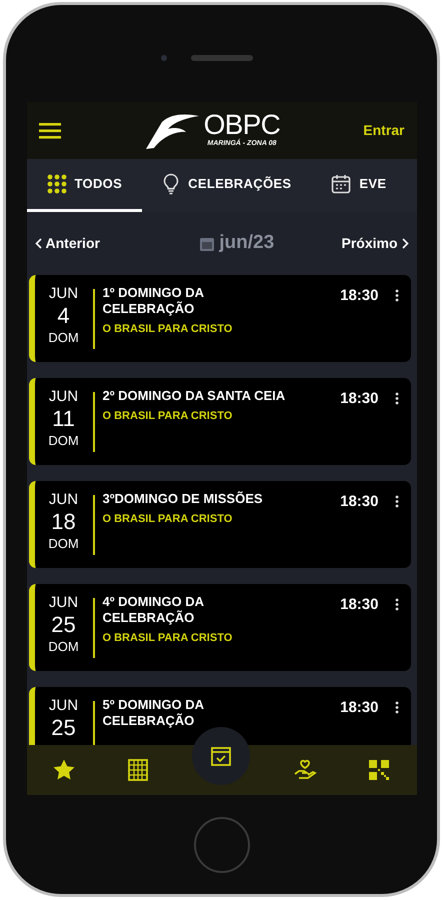  What do you see at coordinates (172, 131) in the screenshot?
I see `logo-icon` at bounding box center [172, 131].